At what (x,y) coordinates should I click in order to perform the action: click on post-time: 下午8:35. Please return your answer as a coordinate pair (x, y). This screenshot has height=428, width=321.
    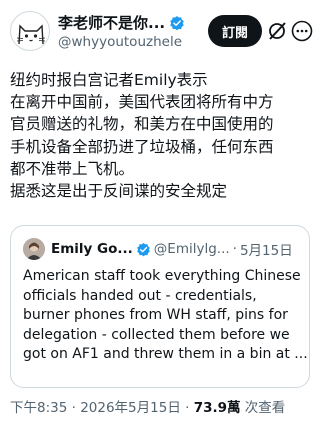
    Looking at the image, I should click on (38, 408).